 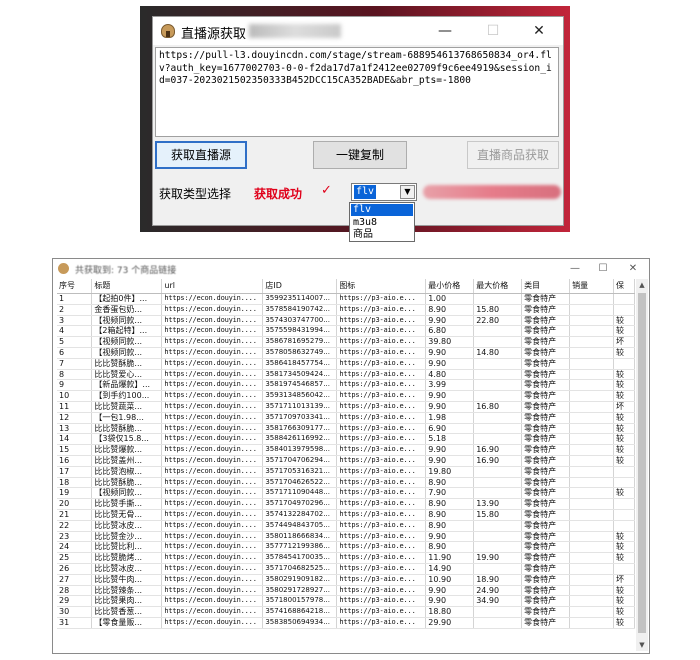 I want to click on column-header: 保, so click(x=624, y=286).